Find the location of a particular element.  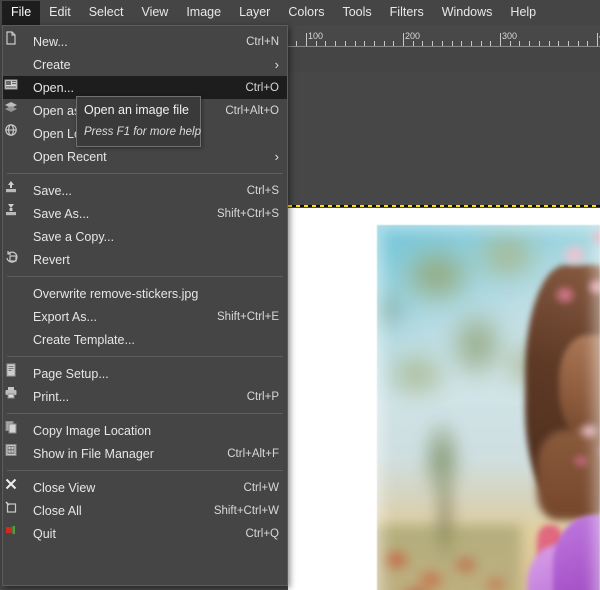

menu-item-show-in-file-manager: Show in File Manager Ctrl+Alt+F is located at coordinates (145, 453).